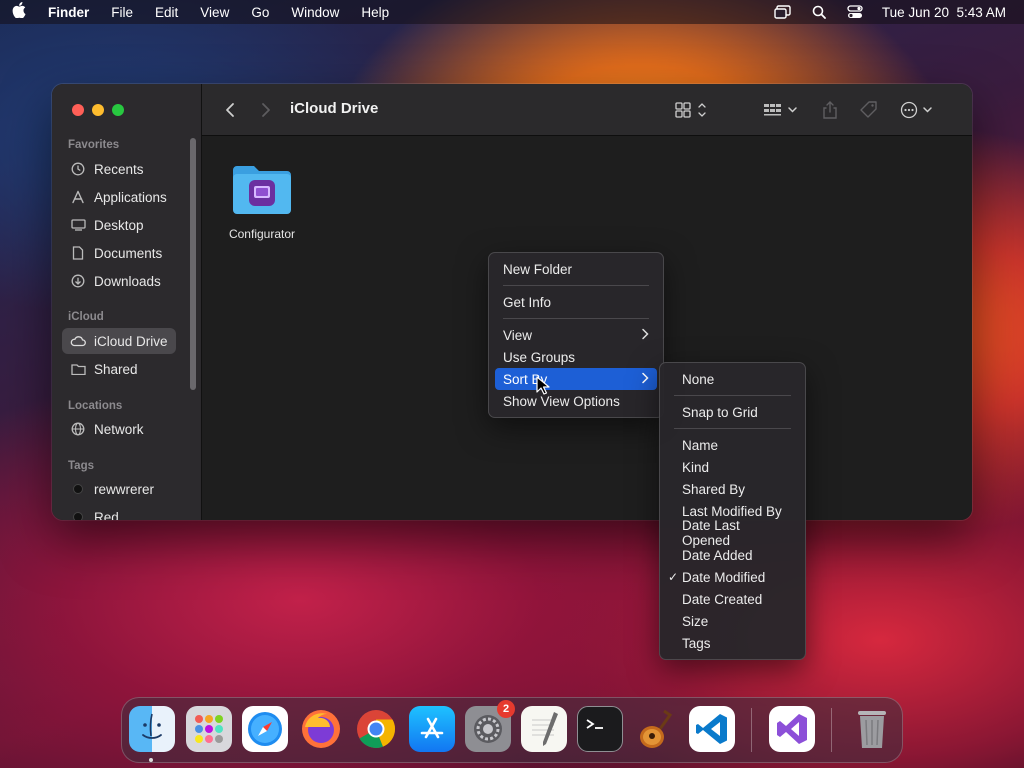  What do you see at coordinates (166, 12) in the screenshot?
I see `menu-edit: Edit` at bounding box center [166, 12].